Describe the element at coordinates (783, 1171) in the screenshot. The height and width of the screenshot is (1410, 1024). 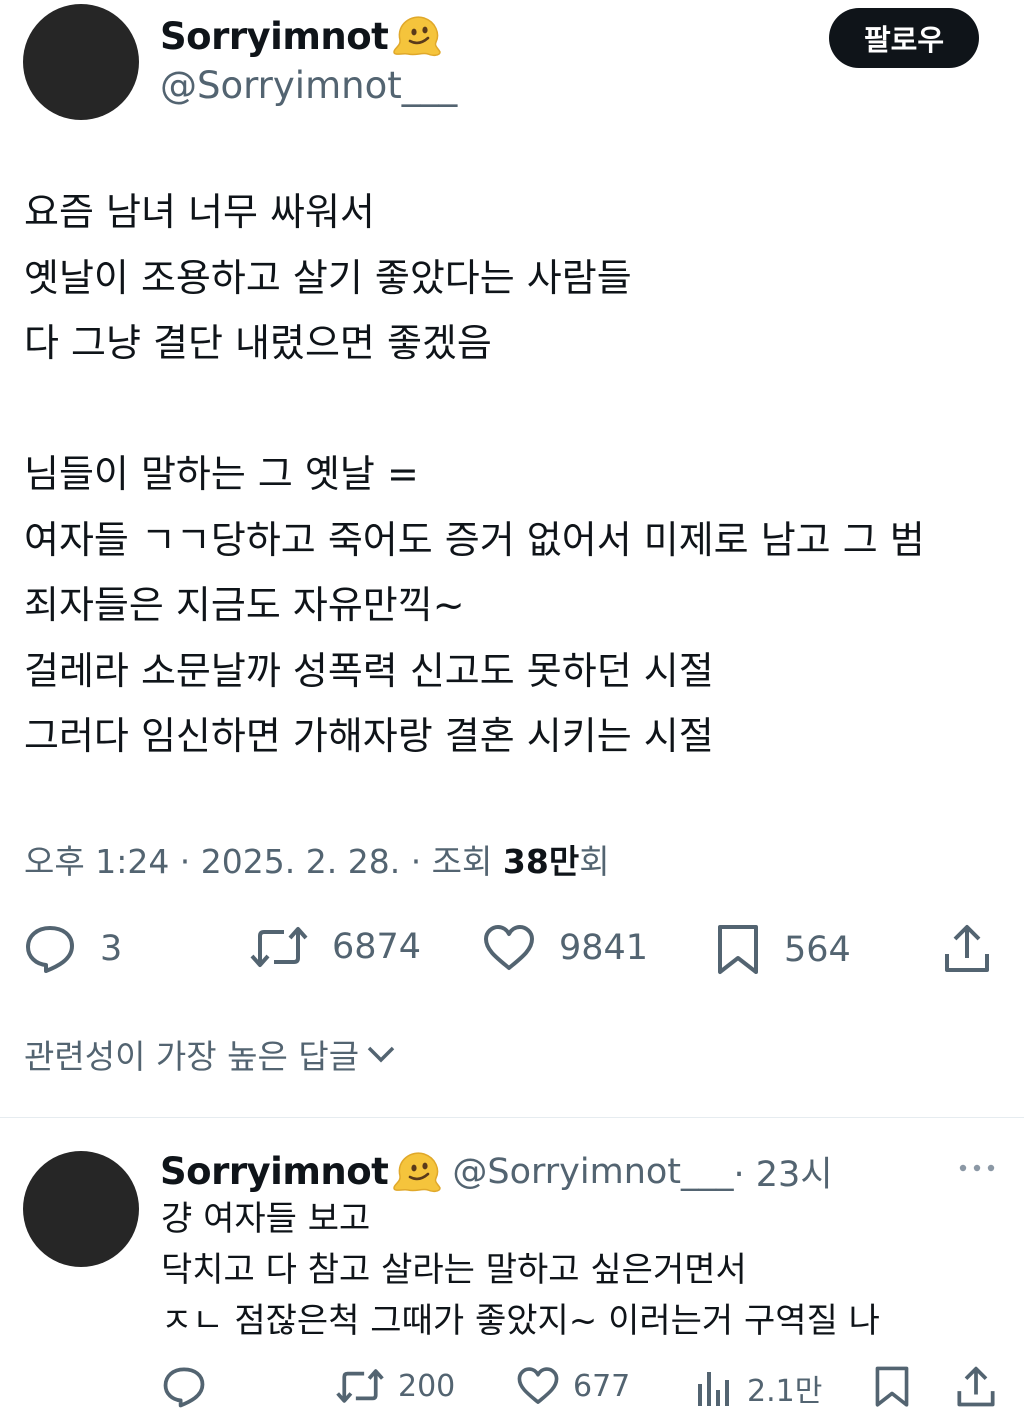
I see `reply-time: · 23시` at that location.